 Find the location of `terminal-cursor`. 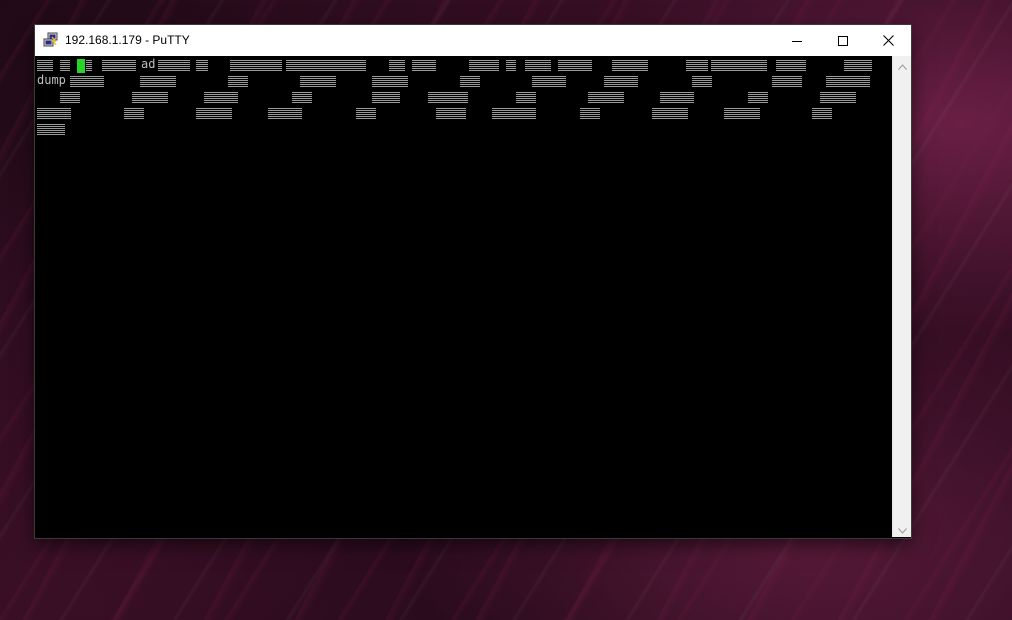

terminal-cursor is located at coordinates (81, 66).